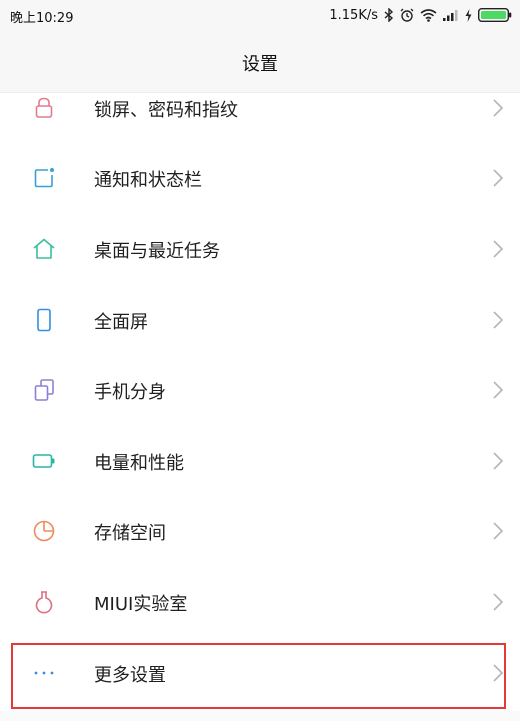  Describe the element at coordinates (407, 15) in the screenshot. I see `alarm-icon` at that location.